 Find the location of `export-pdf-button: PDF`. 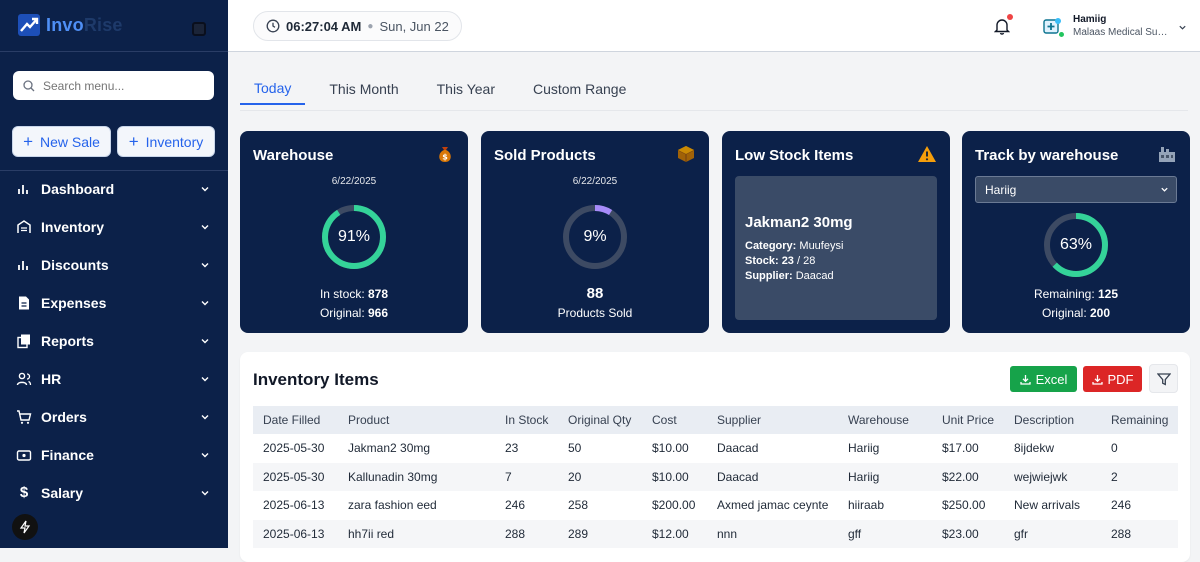

export-pdf-button: PDF is located at coordinates (1112, 379).